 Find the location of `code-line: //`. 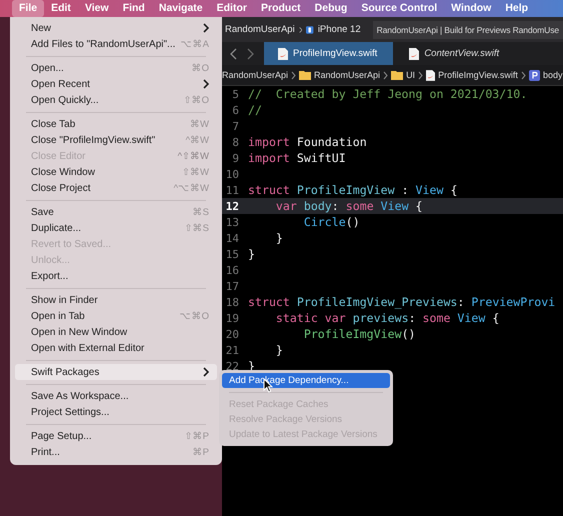

code-line: // is located at coordinates (255, 110).